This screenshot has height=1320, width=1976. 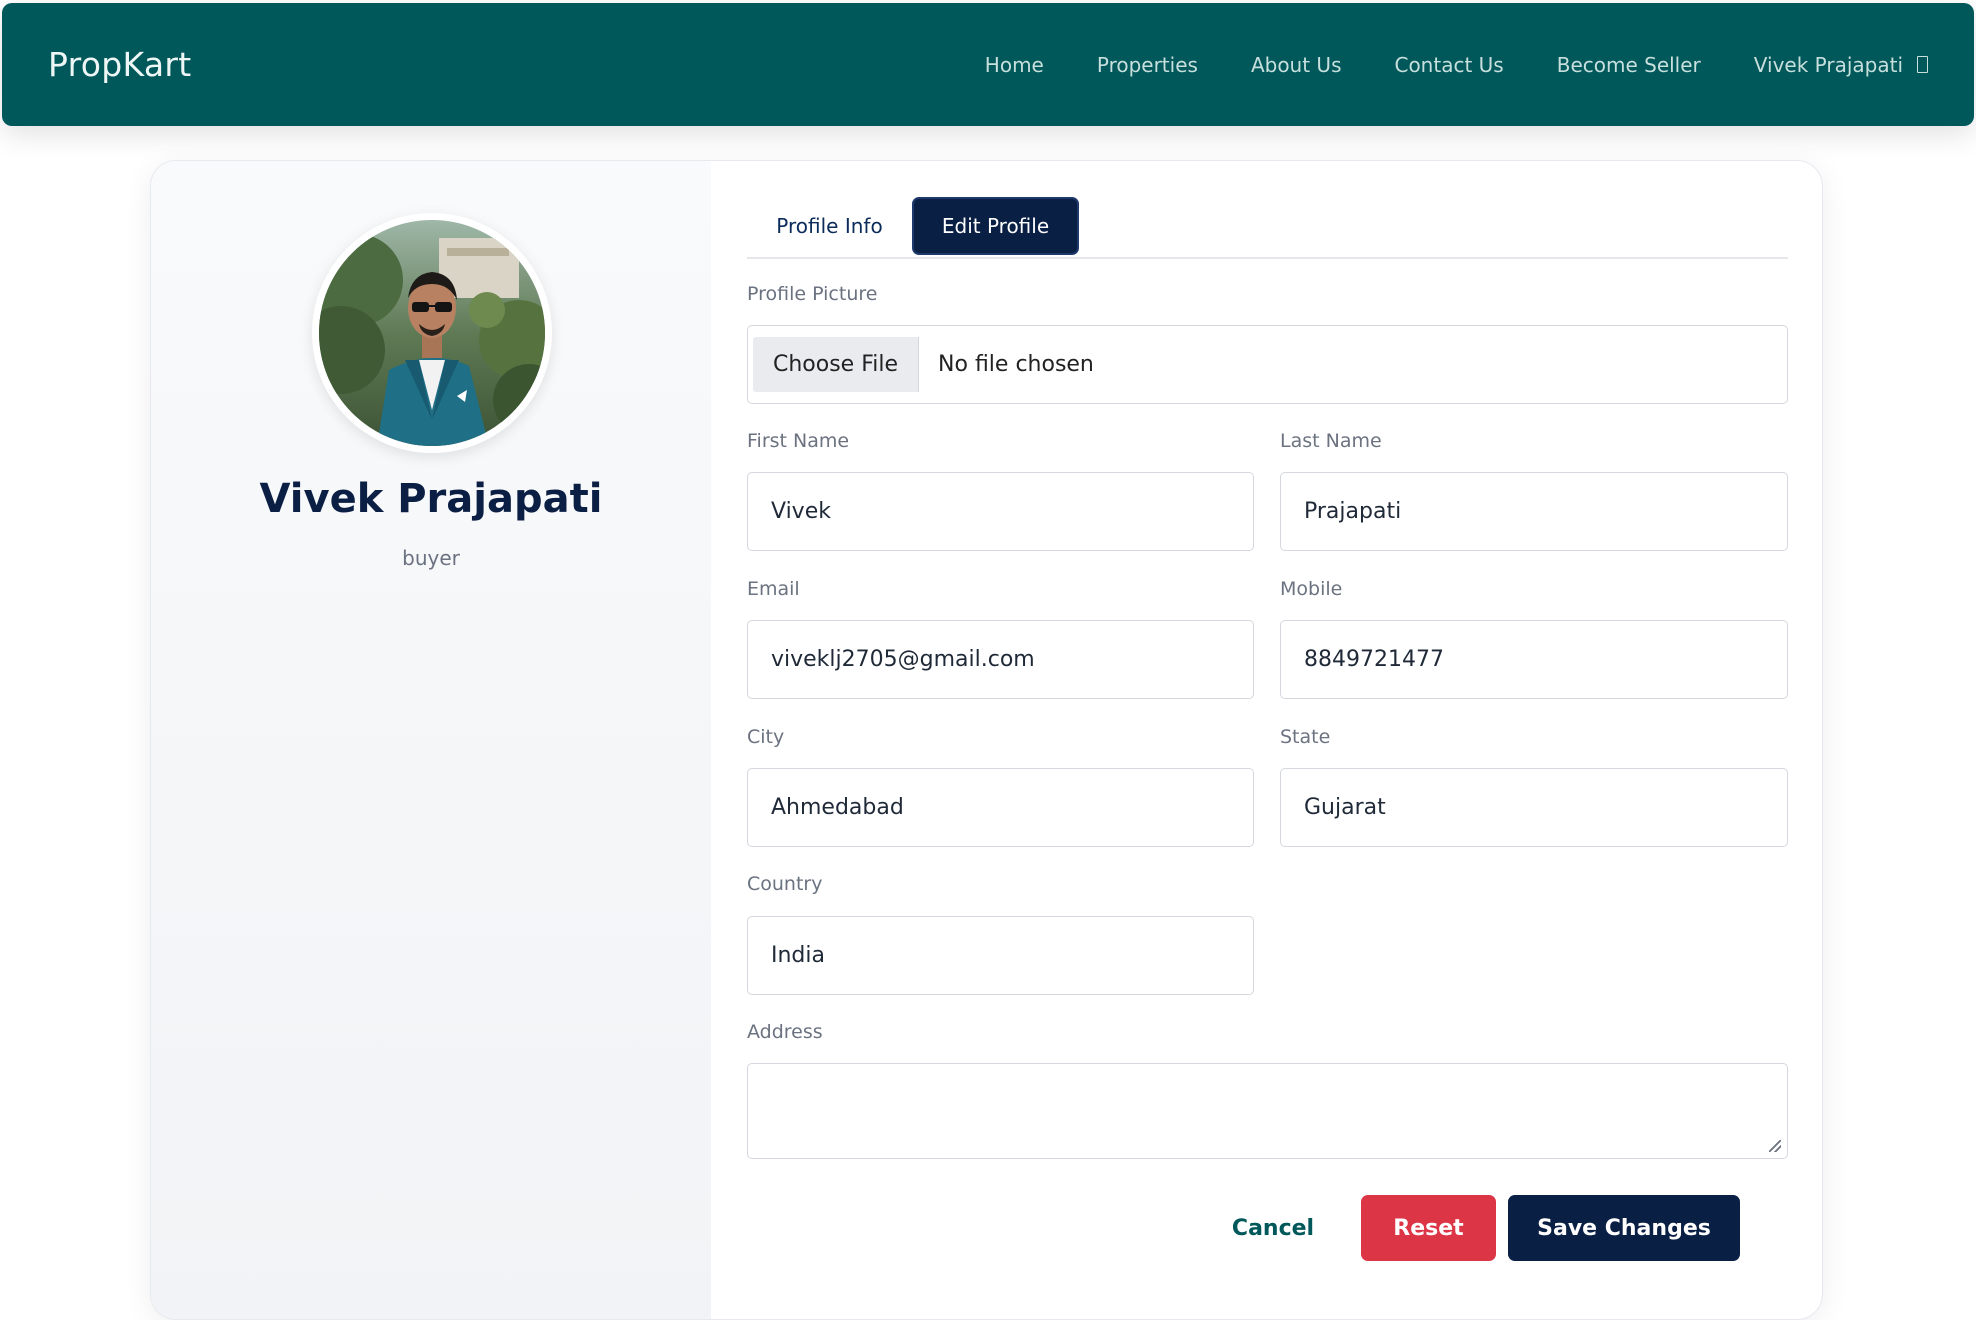 What do you see at coordinates (1448, 65) in the screenshot?
I see `nav-link-contact-us: Contact Us` at bounding box center [1448, 65].